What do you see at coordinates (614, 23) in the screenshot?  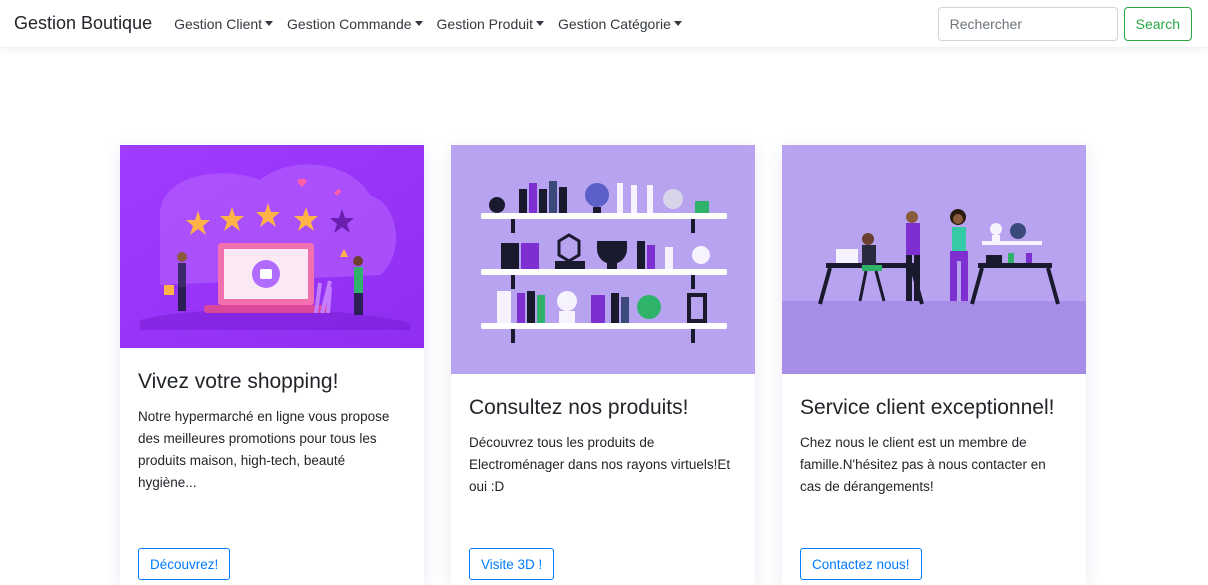 I see `nav-item-label: Gestion Catégorie` at bounding box center [614, 23].